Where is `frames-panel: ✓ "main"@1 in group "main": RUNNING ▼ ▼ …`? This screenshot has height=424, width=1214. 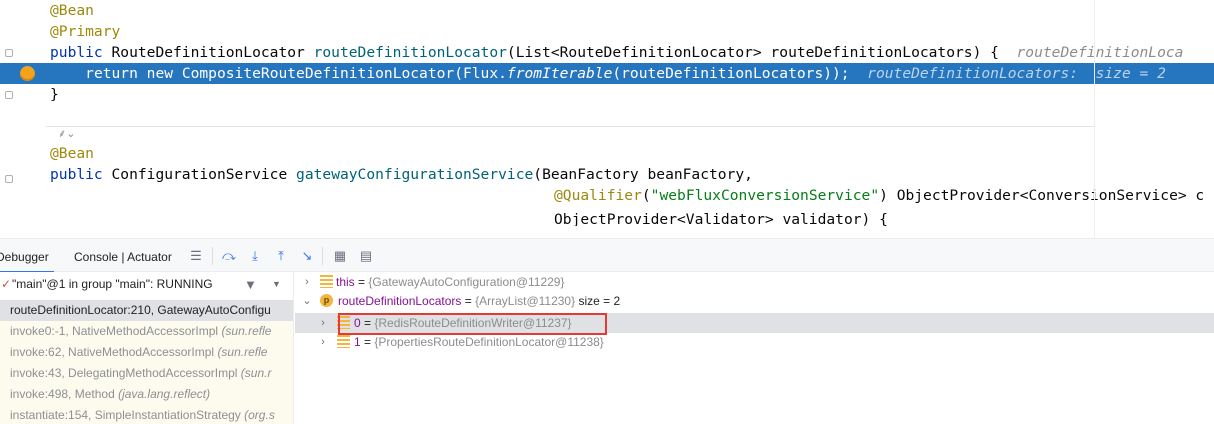
frames-panel: ✓ "main"@1 in group "main": RUNNING ▼ ▼ … is located at coordinates (147, 348).